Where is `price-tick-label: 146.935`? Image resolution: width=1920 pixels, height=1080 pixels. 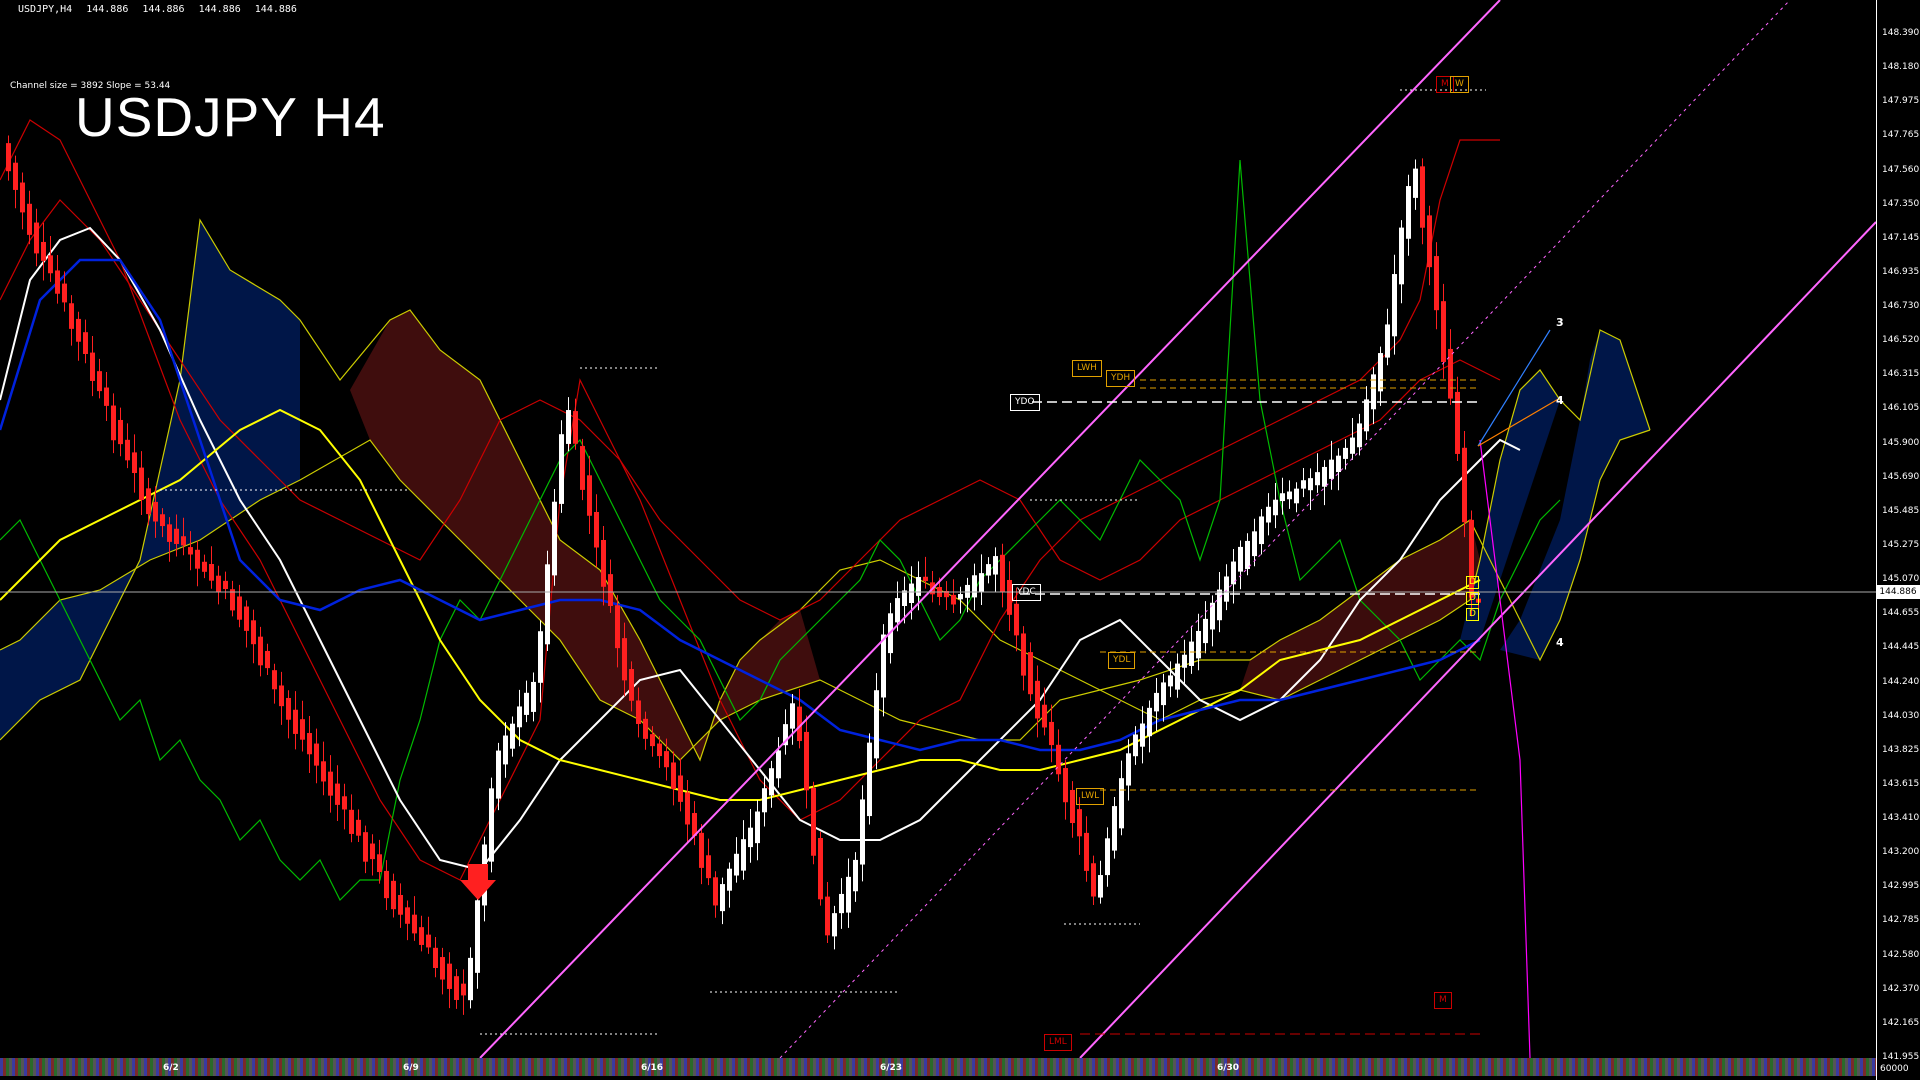 price-tick-label: 146.935 is located at coordinates (1901, 271).